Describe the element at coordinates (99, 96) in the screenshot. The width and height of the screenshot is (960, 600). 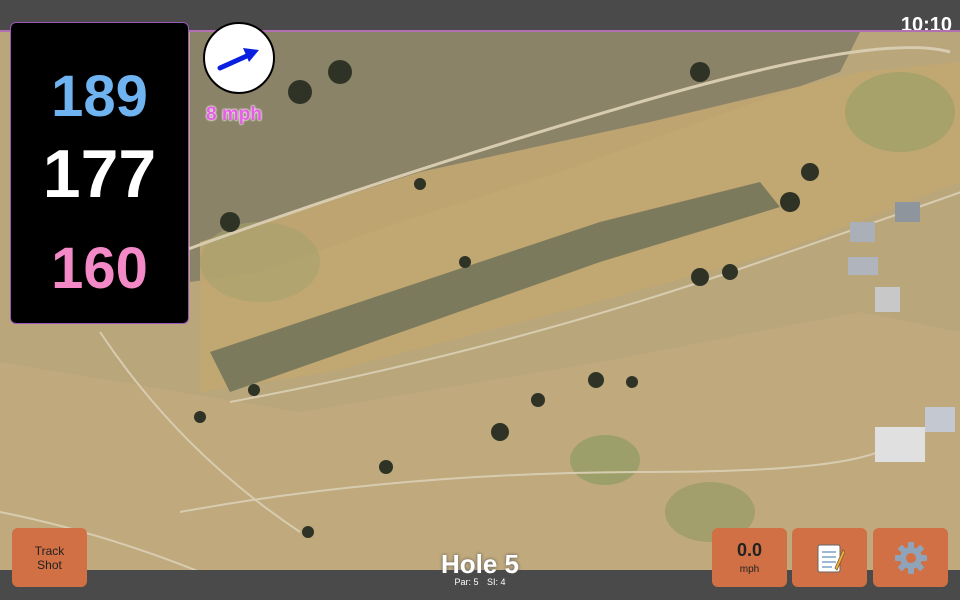
I see `back-distance: 189` at that location.